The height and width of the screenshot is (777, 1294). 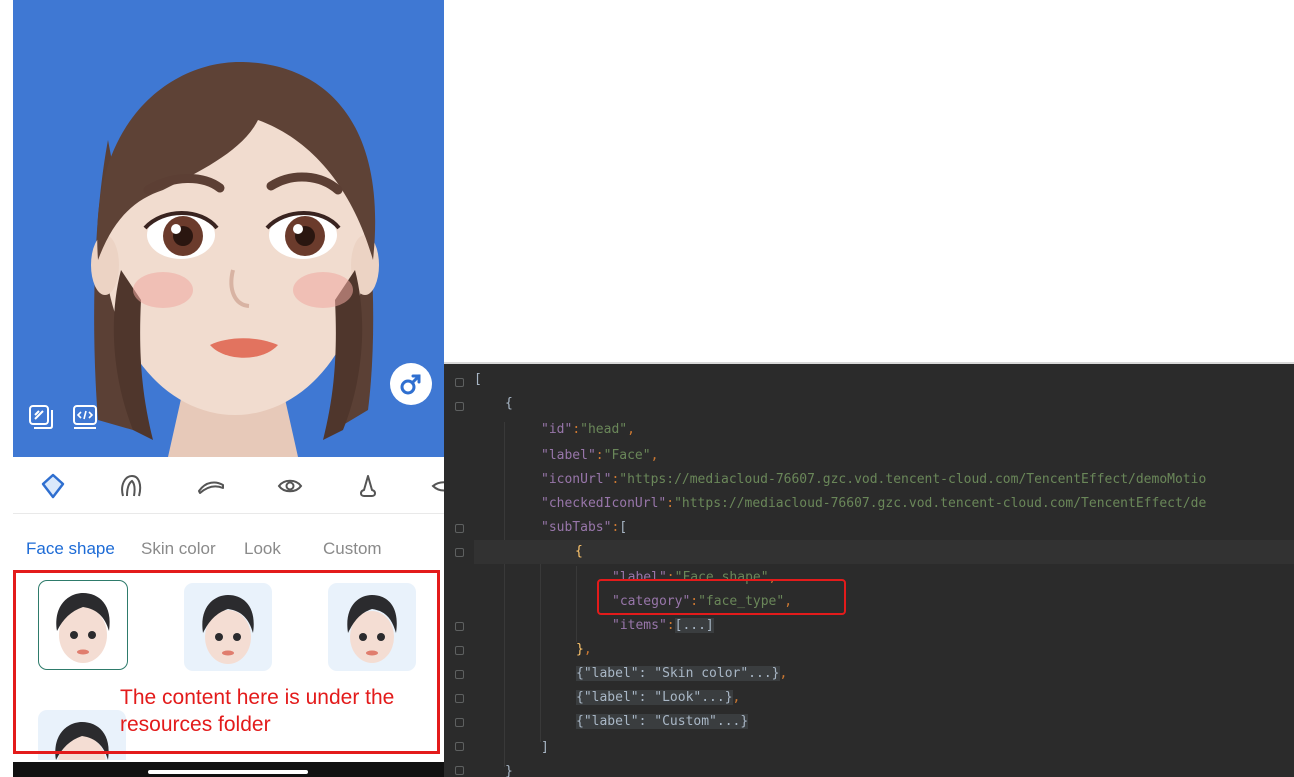 What do you see at coordinates (53, 486) in the screenshot?
I see `face-shape-icon` at bounding box center [53, 486].